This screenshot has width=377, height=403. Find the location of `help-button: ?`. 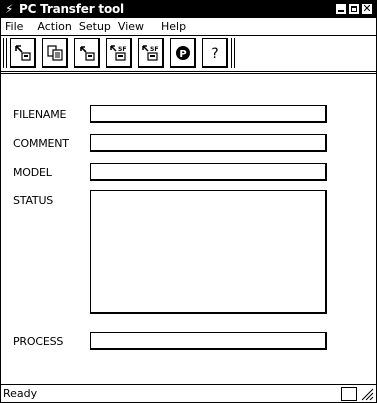

help-button: ? is located at coordinates (215, 53).